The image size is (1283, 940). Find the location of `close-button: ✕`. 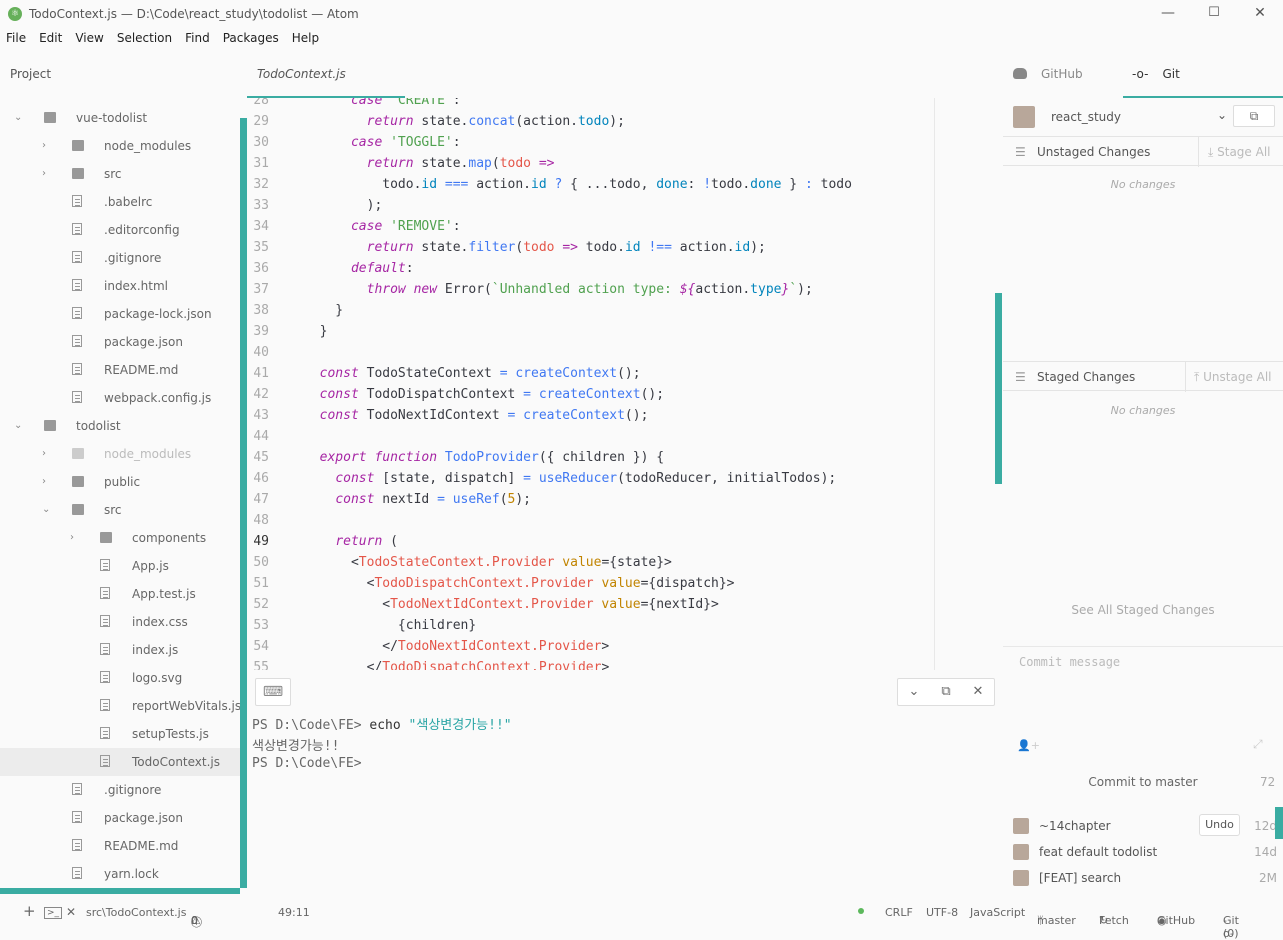

close-button: ✕ is located at coordinates (1260, 14).